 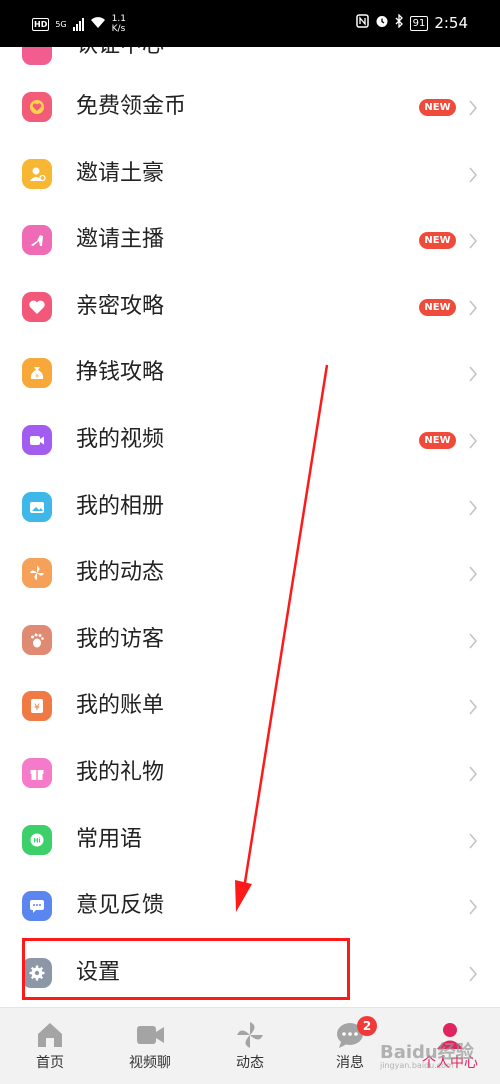 What do you see at coordinates (250, 23) in the screenshot?
I see `status-bar: HD 5G 1.1 K/s 91 2:54` at bounding box center [250, 23].